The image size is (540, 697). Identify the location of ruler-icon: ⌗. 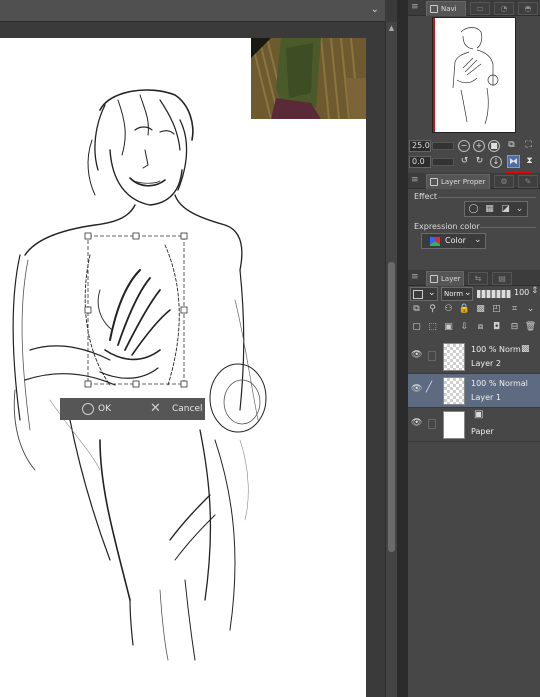
(514, 309).